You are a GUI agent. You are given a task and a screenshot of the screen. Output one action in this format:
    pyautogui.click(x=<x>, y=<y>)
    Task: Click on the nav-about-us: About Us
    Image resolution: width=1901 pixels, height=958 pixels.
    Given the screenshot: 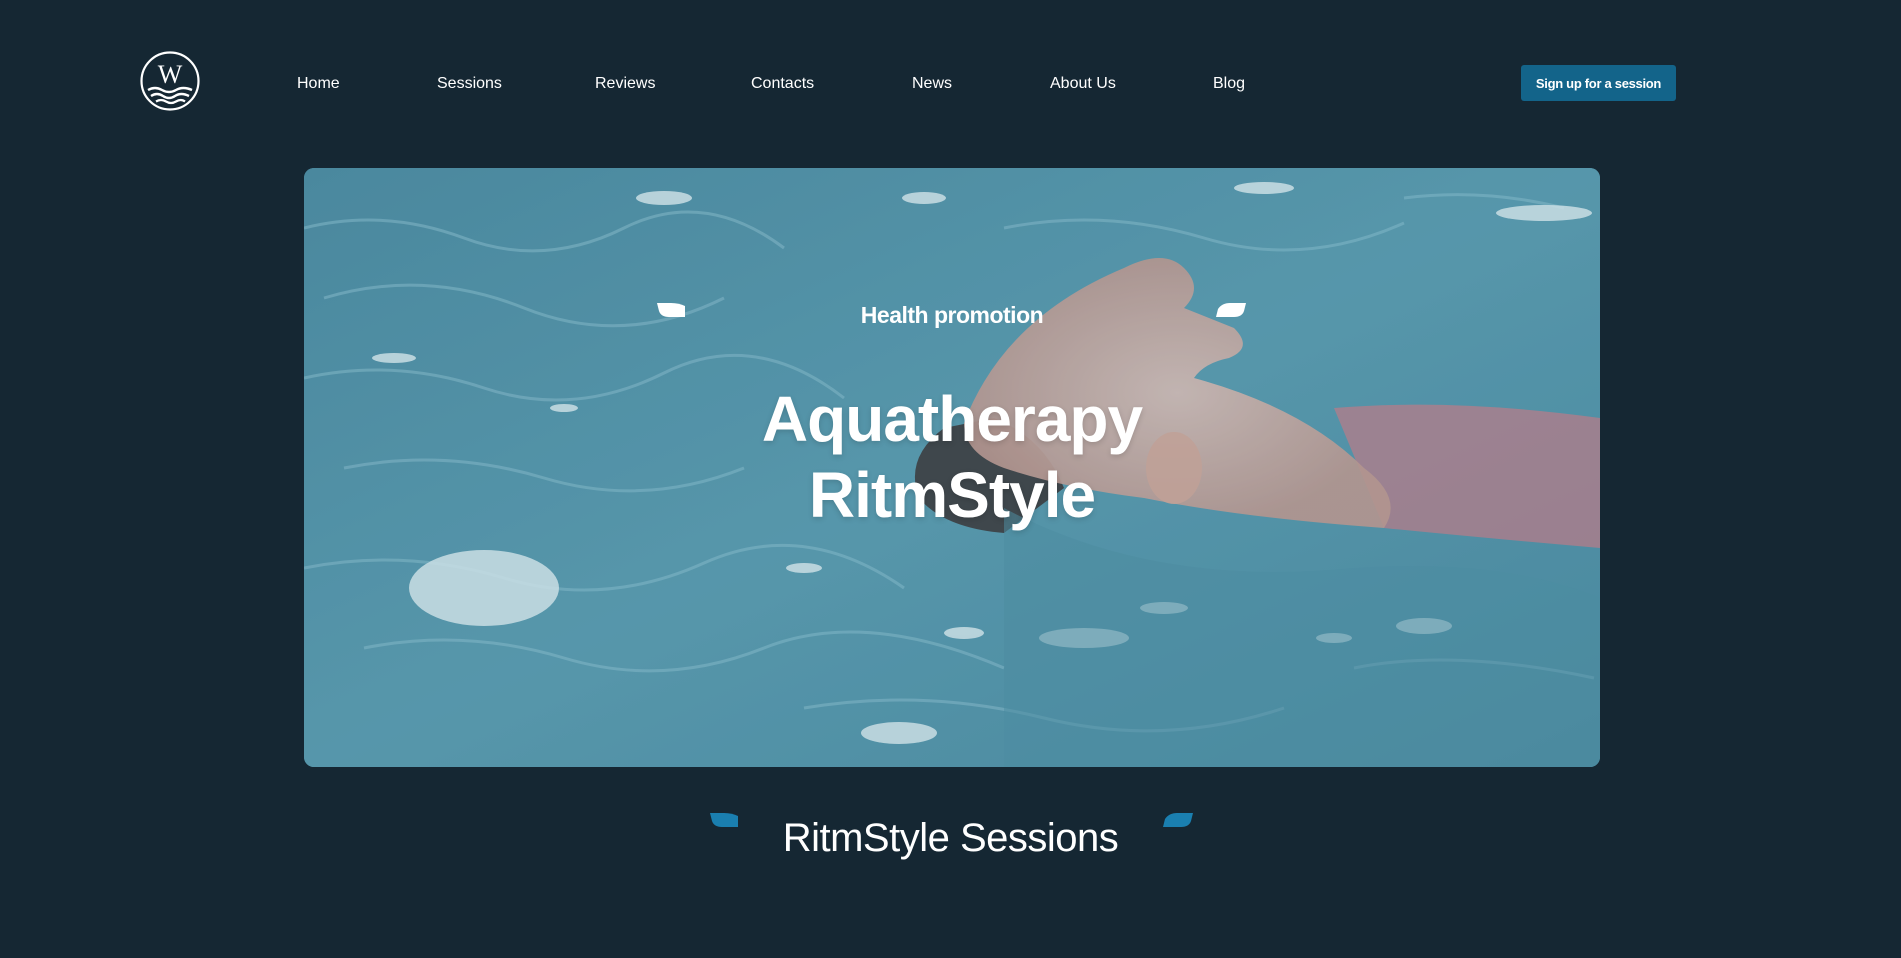 What is the action you would take?
    pyautogui.click(x=1083, y=84)
    